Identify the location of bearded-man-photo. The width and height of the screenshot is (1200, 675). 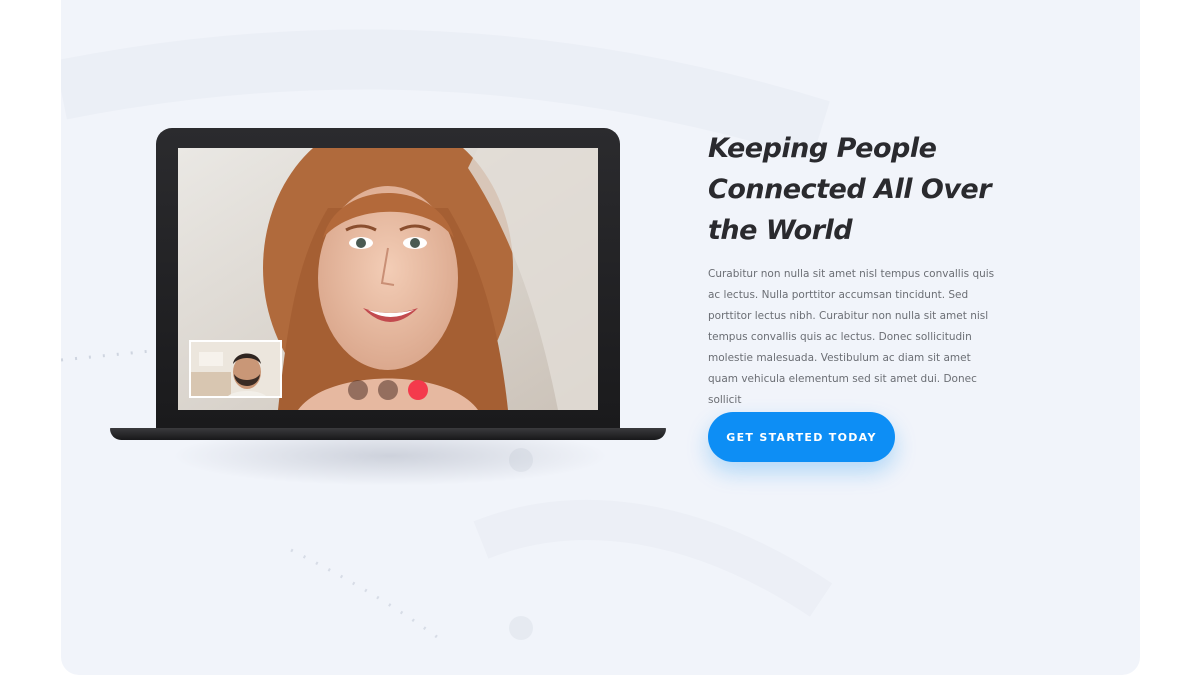
(235, 369).